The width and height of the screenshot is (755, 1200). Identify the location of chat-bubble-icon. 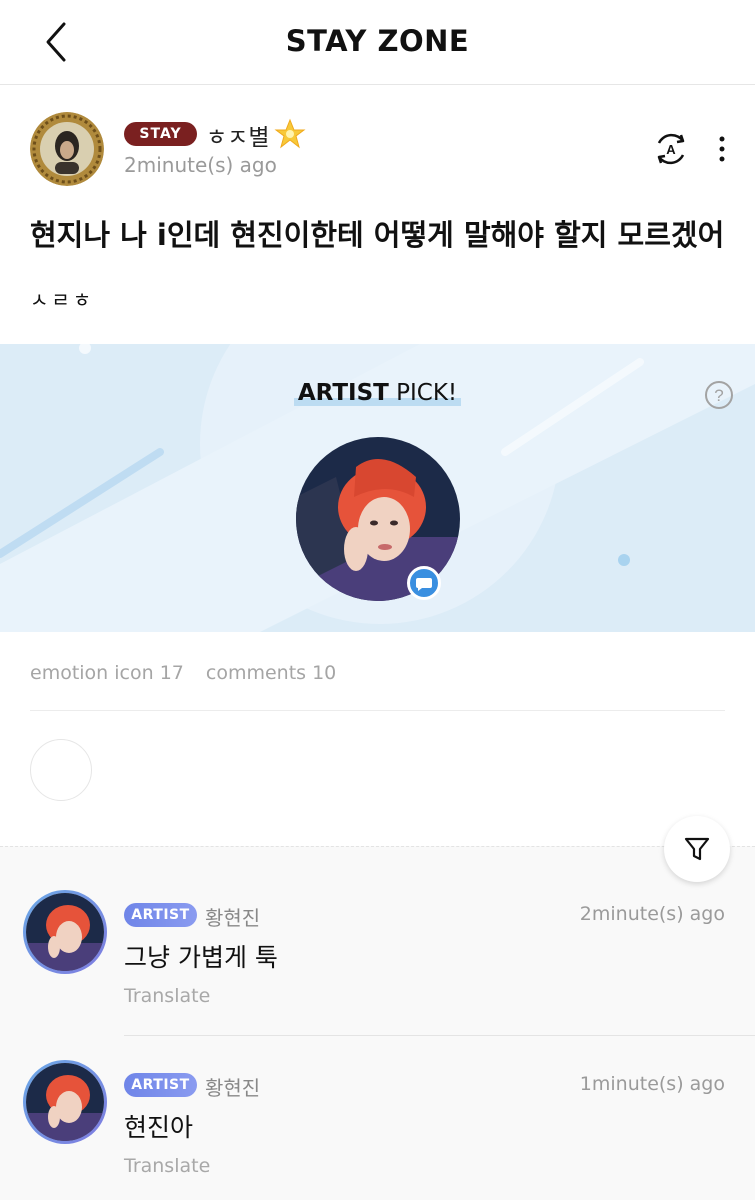
(424, 583).